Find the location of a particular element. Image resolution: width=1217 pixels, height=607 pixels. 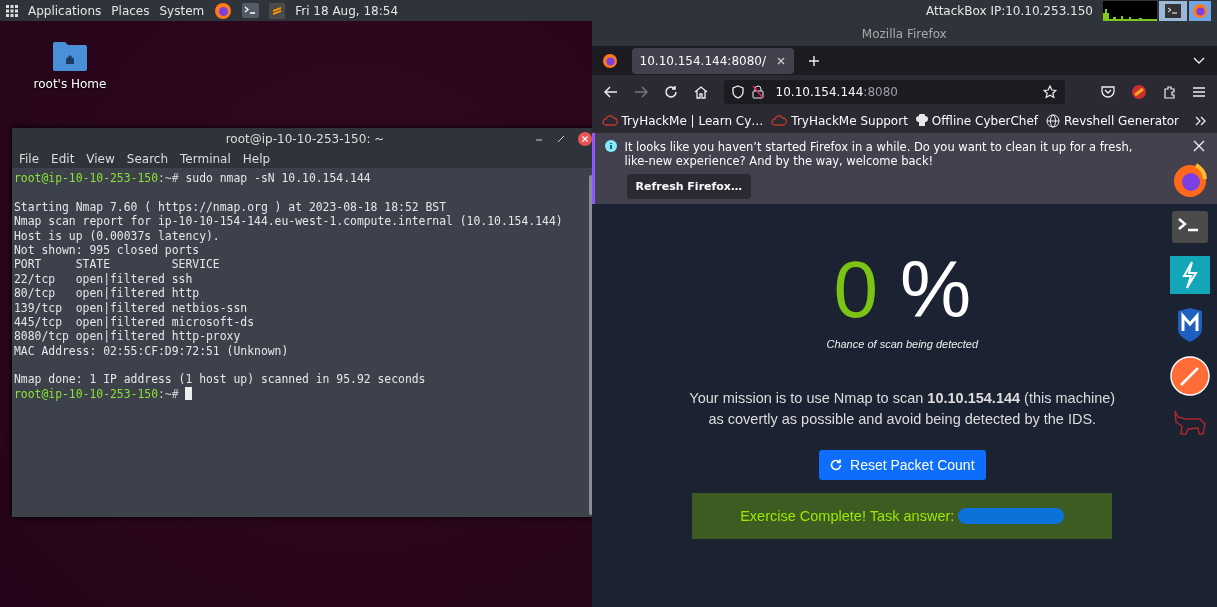

chef-hat-icon is located at coordinates (921, 120).